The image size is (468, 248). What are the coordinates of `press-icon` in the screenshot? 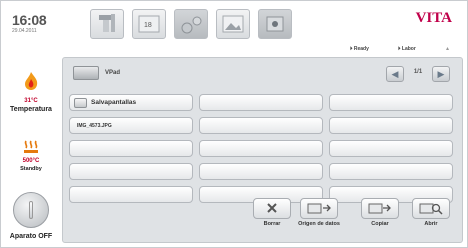 It's located at (107, 23).